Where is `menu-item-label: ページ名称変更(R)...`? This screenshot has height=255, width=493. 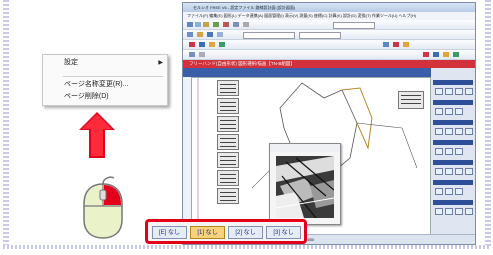 menu-item-label: ページ名称変更(R)... is located at coordinates (96, 84).